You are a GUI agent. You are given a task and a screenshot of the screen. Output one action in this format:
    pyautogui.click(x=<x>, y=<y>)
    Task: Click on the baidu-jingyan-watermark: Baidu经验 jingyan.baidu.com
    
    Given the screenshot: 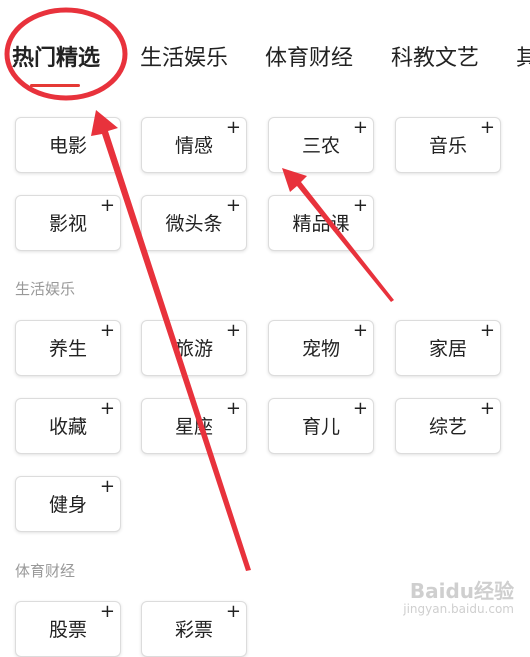 What is the action you would take?
    pyautogui.click(x=458, y=598)
    